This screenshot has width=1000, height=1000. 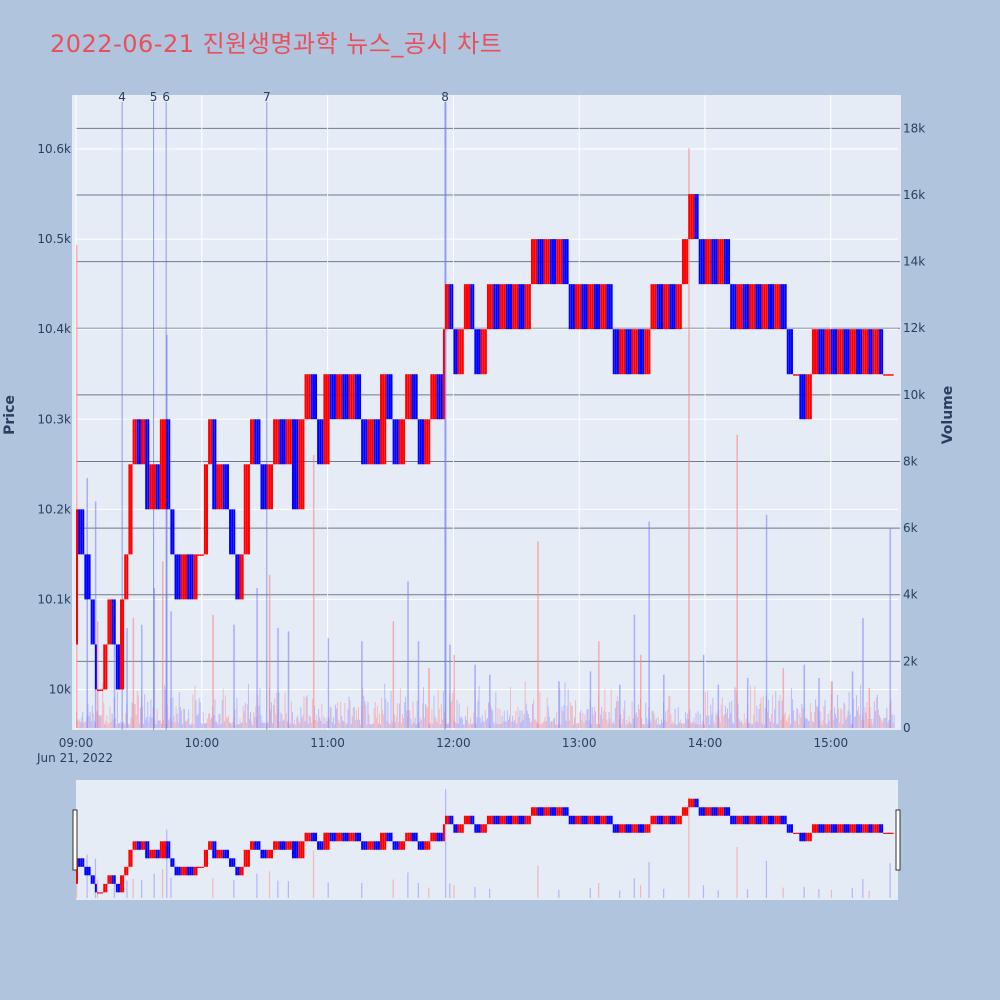 What do you see at coordinates (75, 840) in the screenshot?
I see `rangeslider-handle-left` at bounding box center [75, 840].